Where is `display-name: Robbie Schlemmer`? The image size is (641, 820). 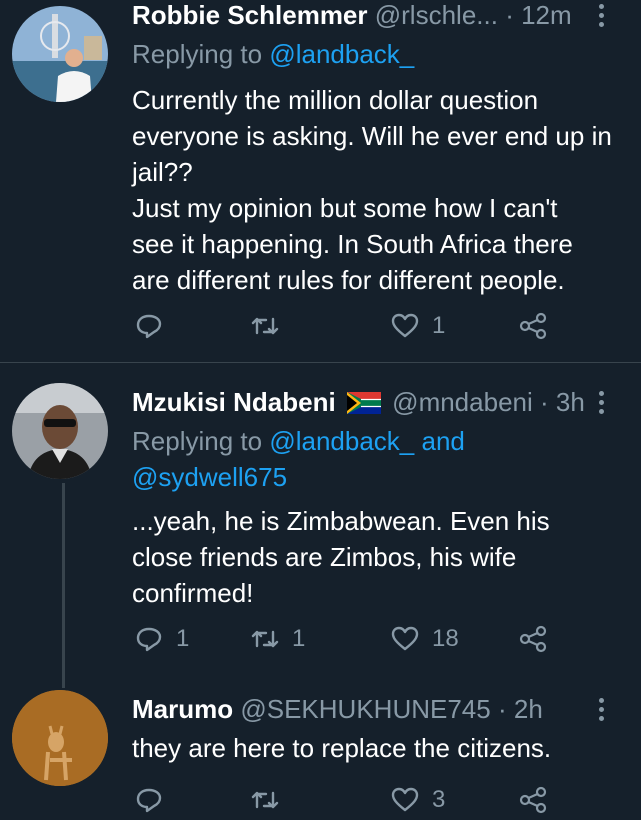
display-name: Robbie Schlemmer is located at coordinates (250, 15).